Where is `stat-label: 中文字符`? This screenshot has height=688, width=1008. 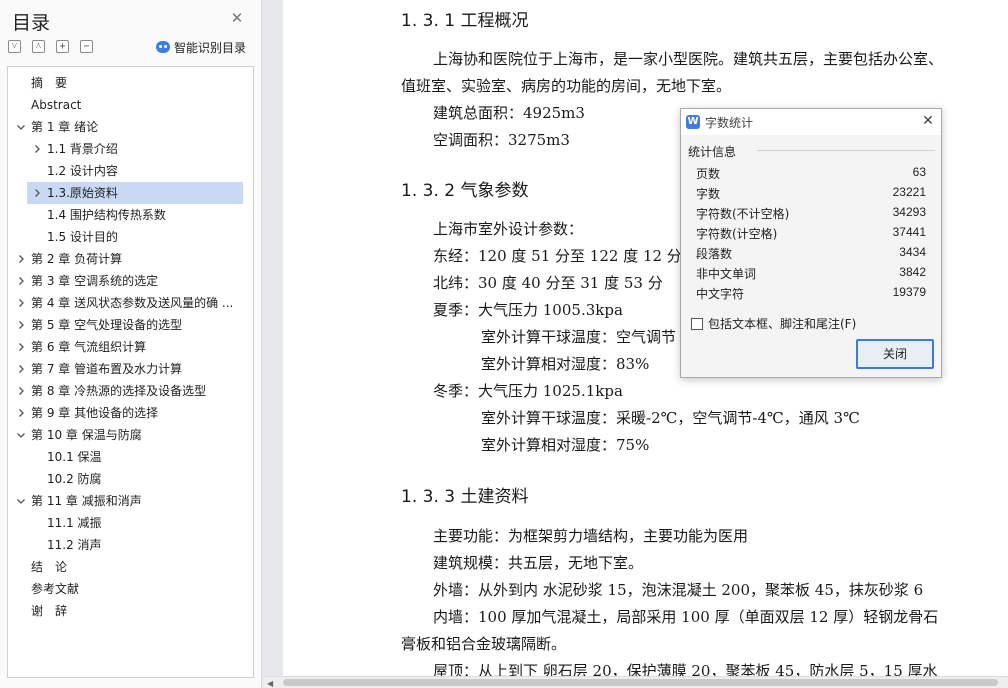
stat-label: 中文字符 is located at coordinates (720, 294).